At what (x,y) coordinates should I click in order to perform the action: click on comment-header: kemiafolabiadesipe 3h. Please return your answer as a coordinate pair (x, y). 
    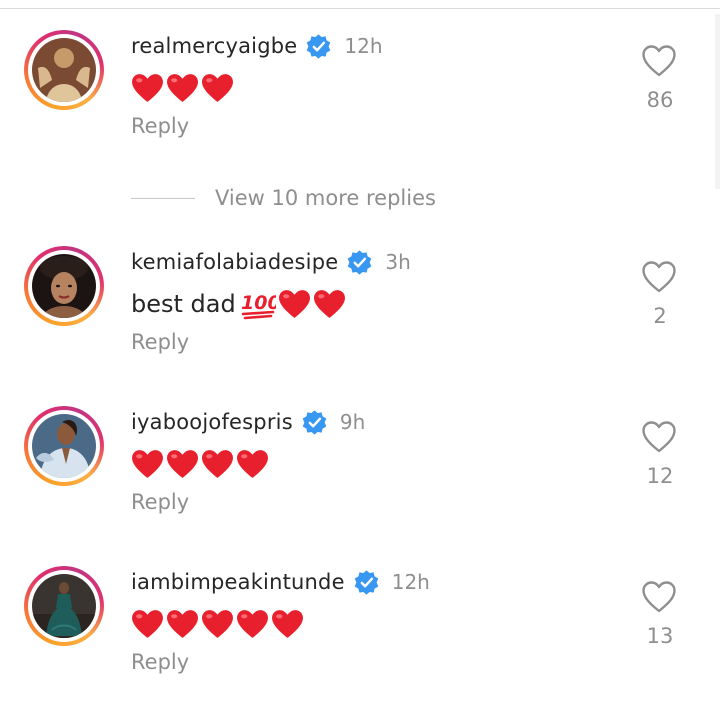
    Looking at the image, I should click on (271, 262).